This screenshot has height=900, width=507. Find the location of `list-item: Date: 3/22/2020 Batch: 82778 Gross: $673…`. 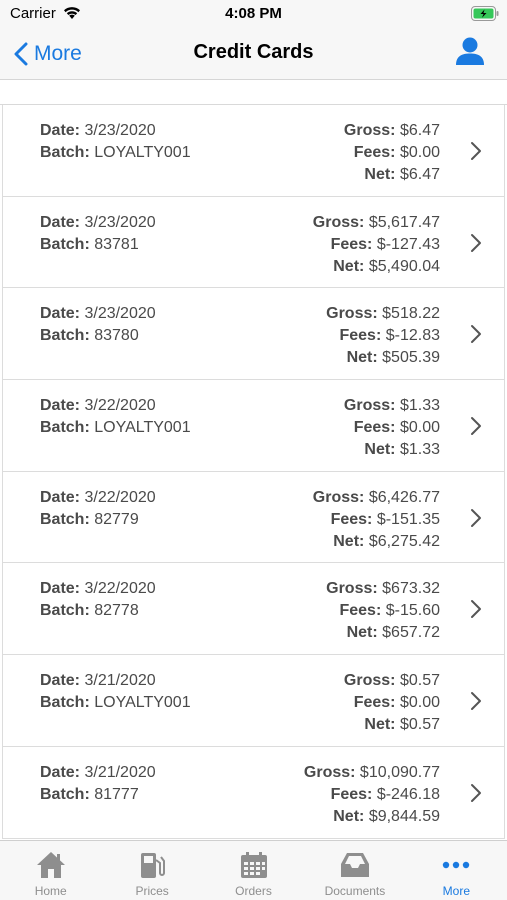

list-item: Date: 3/22/2020 Batch: 82778 Gross: $673… is located at coordinates (253, 609).